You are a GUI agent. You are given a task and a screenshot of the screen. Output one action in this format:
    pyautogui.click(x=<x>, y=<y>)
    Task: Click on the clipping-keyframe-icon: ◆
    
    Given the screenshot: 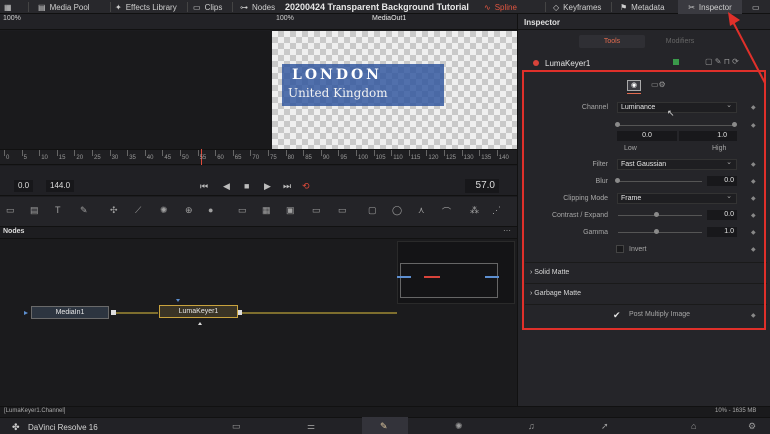 What is the action you would take?
    pyautogui.click(x=753, y=198)
    